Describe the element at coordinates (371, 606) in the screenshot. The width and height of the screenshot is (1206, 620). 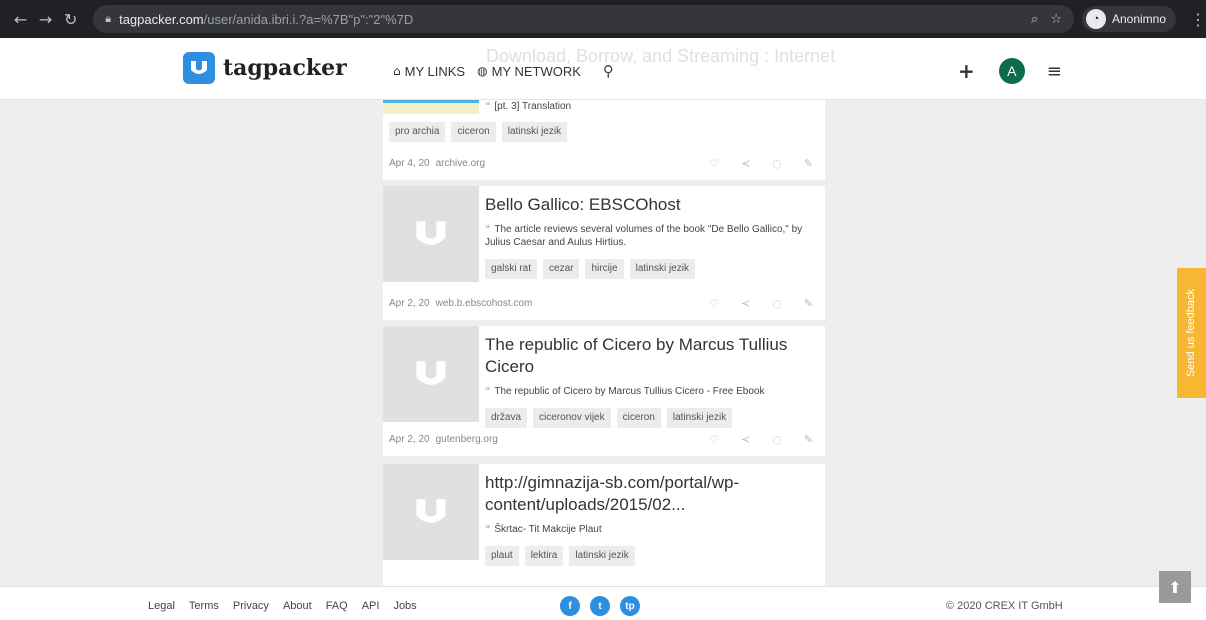
I see `footer-link-api: API` at that location.